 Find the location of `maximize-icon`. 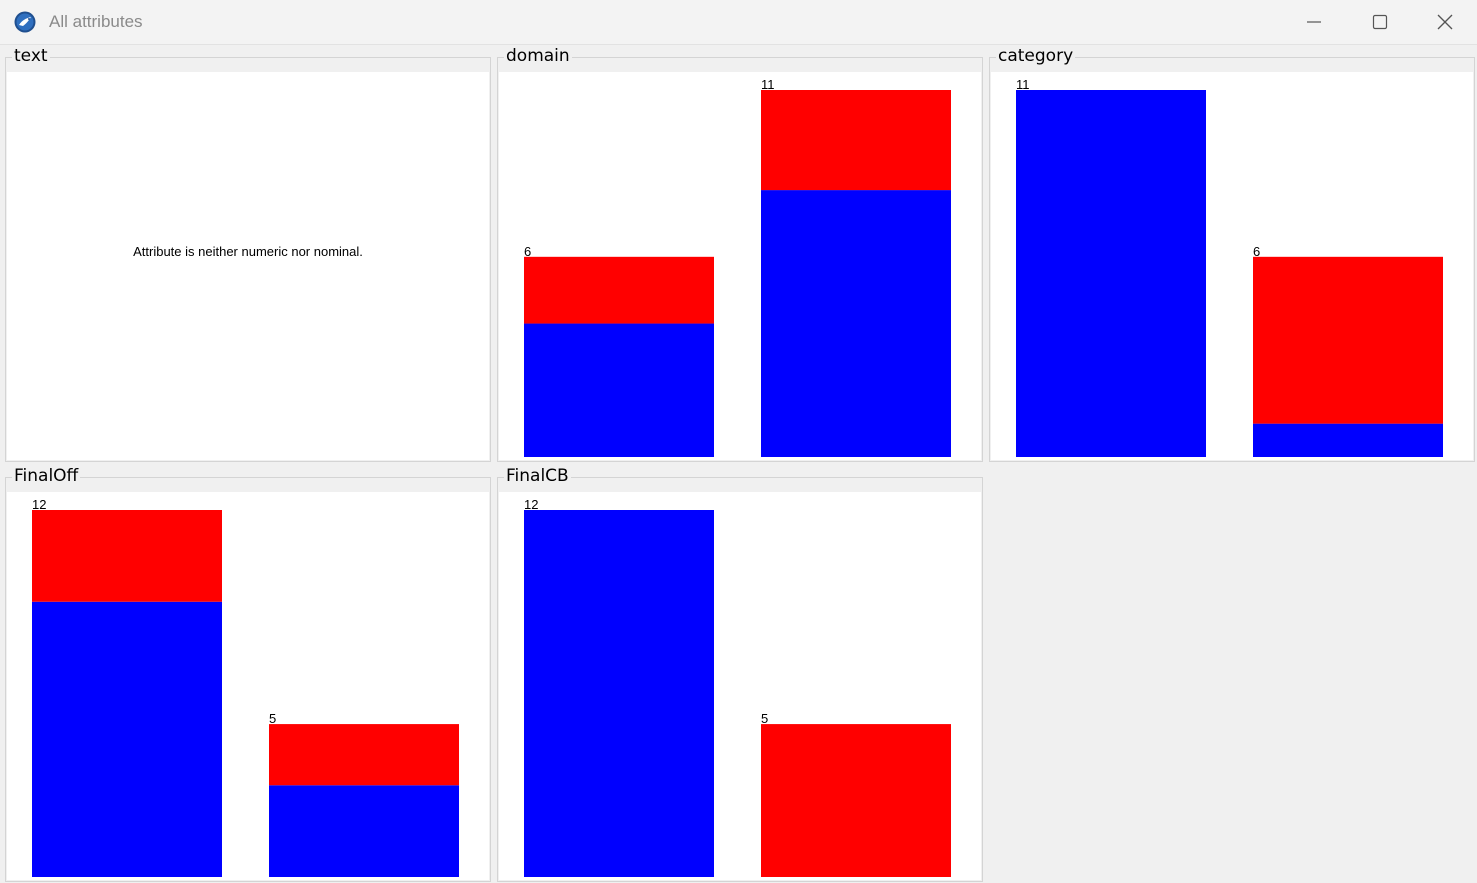

maximize-icon is located at coordinates (1380, 22).